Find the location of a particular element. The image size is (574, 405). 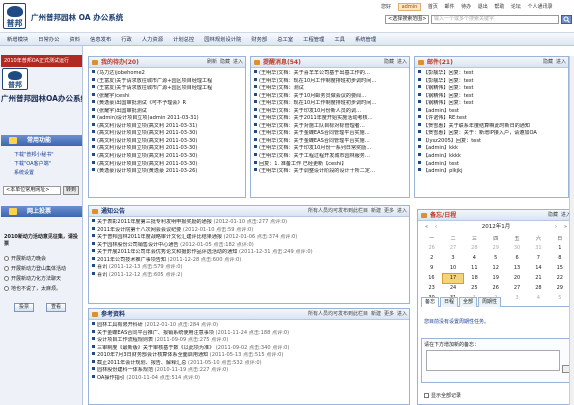

list-item: 2011年公司技术推广事项告知 (2011-12-28 点击:600 点评:0) is located at coordinates (249, 260).